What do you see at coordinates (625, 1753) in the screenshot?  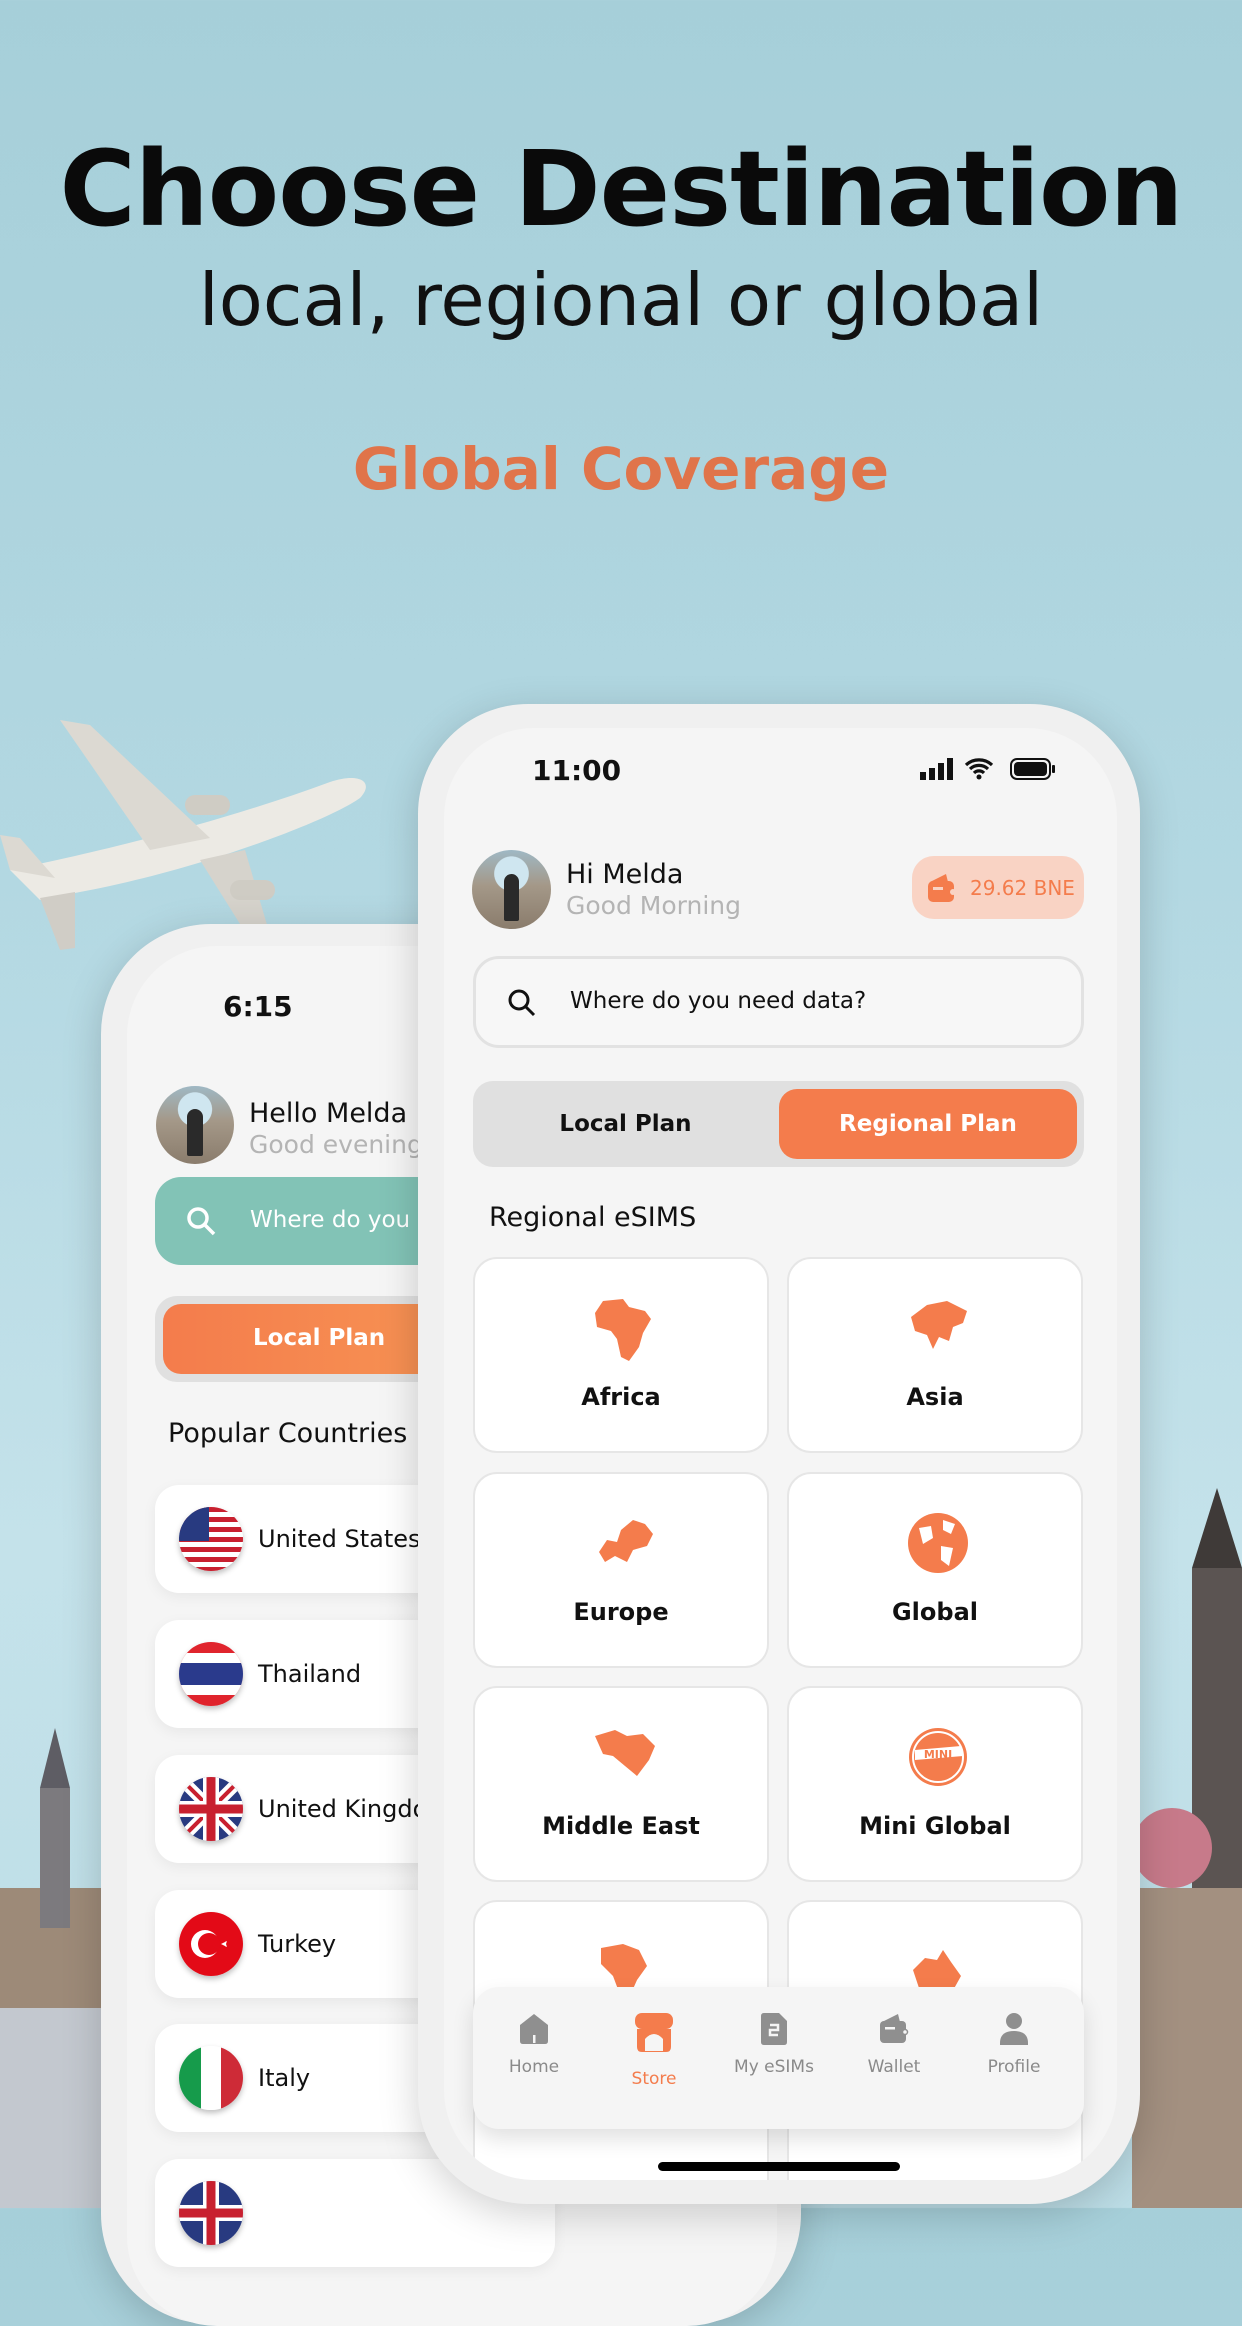 I see `middle-east-map-icon` at bounding box center [625, 1753].